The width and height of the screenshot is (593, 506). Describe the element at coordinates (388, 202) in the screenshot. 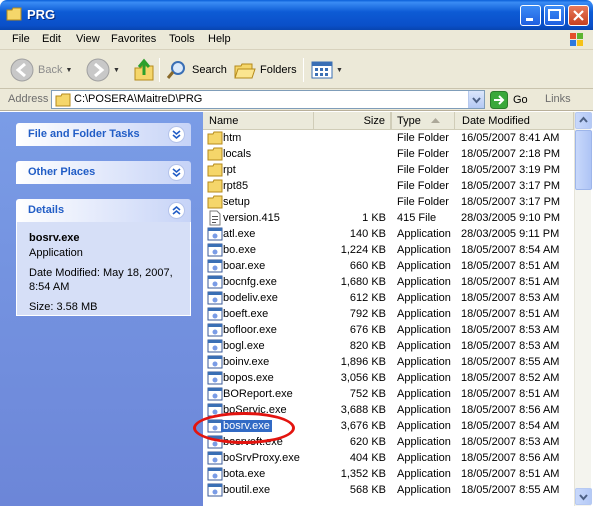

I see `file-row: setup File Folder 18/05/2007 3:17 PM` at that location.